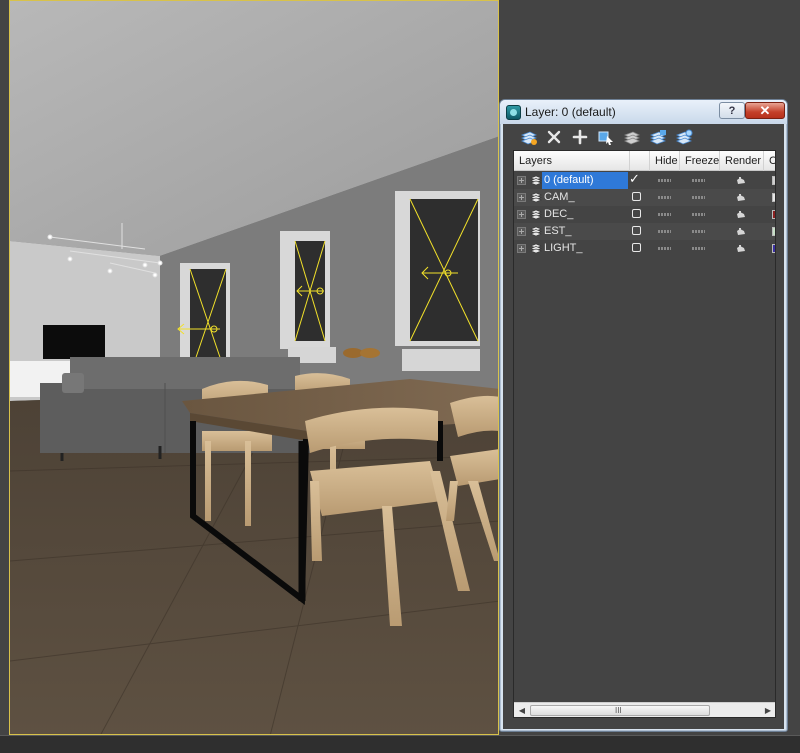  What do you see at coordinates (742, 161) in the screenshot?
I see `column-header-render: Render` at bounding box center [742, 161].